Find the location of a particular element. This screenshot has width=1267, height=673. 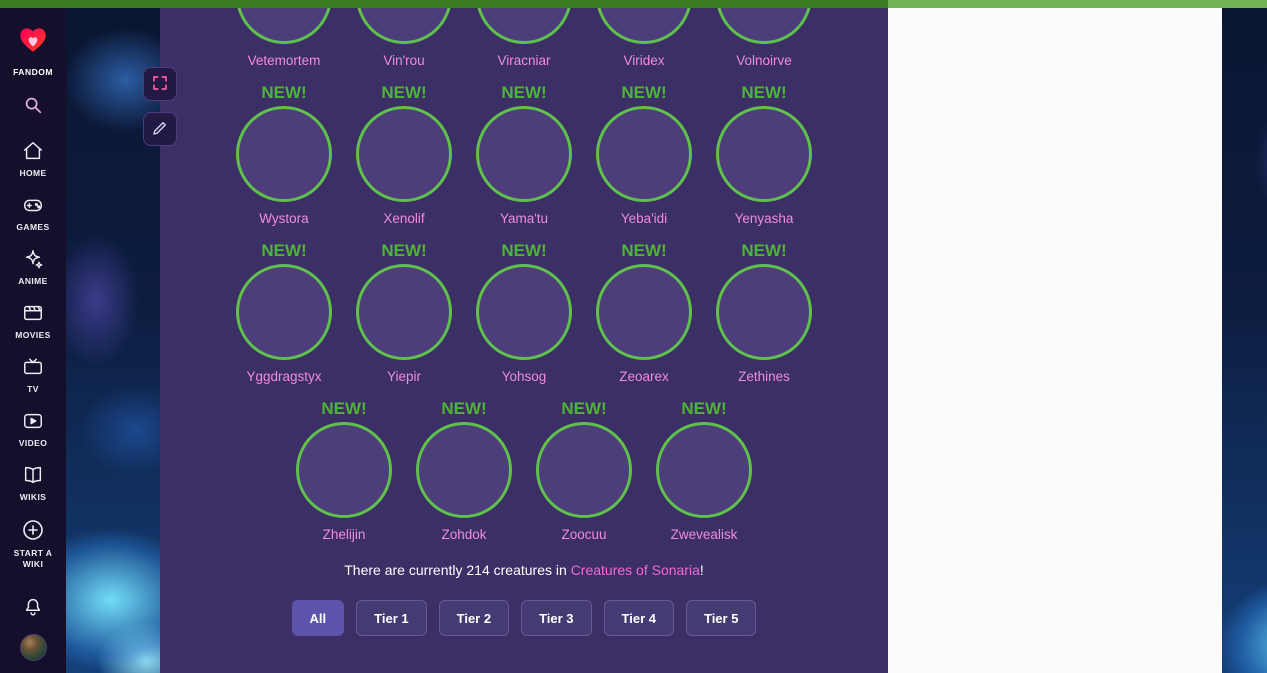

creature-link: Zhelijin is located at coordinates (344, 535).